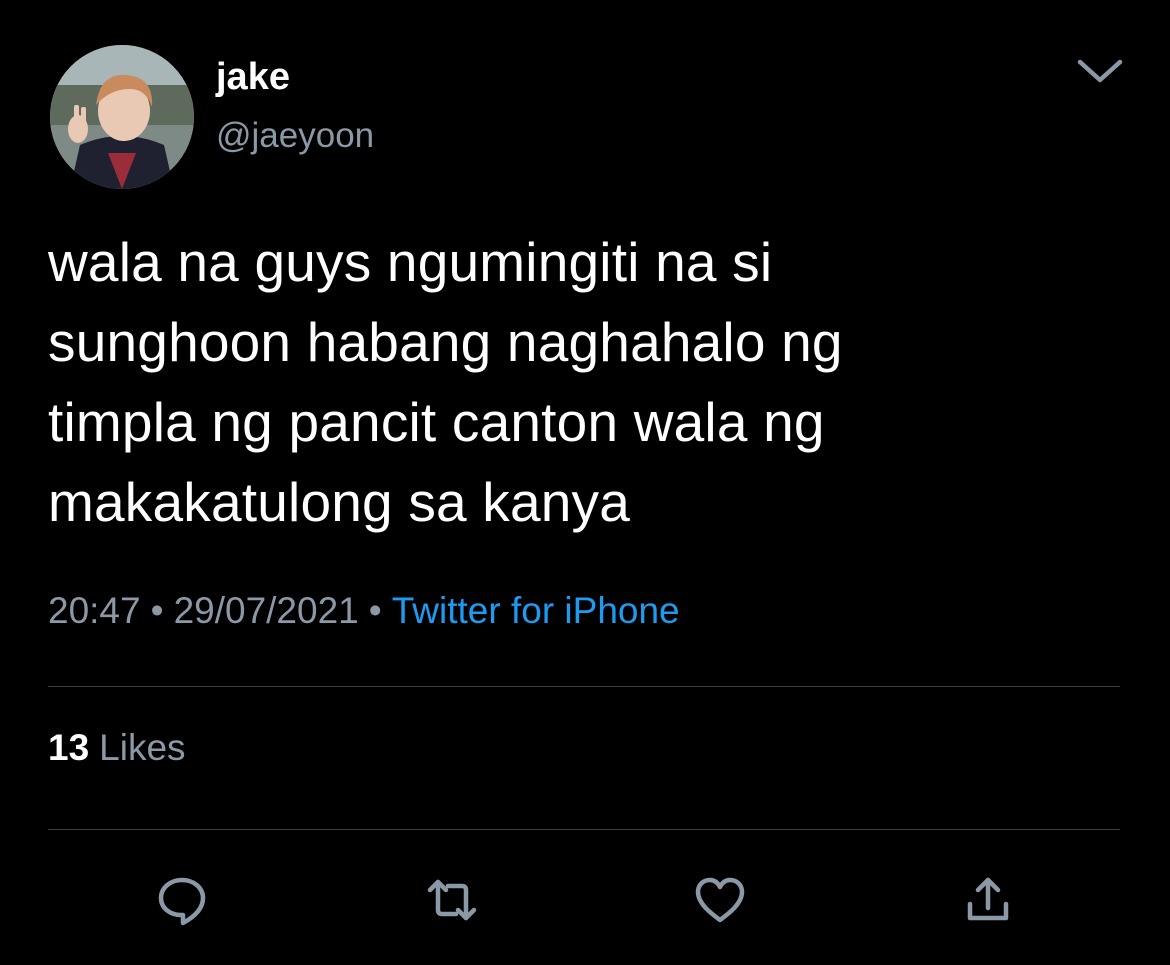 Image resolution: width=1170 pixels, height=965 pixels. I want to click on chevron-down-icon, so click(1100, 72).